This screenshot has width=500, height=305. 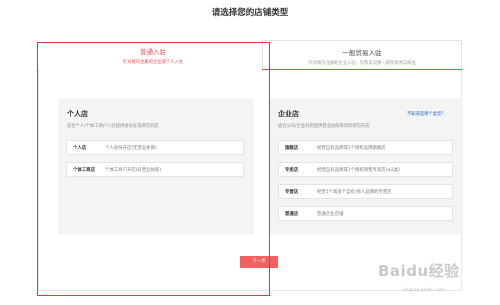 I want to click on option-franchise-store: 专营店 经营1个或多个自有/他人品牌的专营店, so click(x=365, y=191).